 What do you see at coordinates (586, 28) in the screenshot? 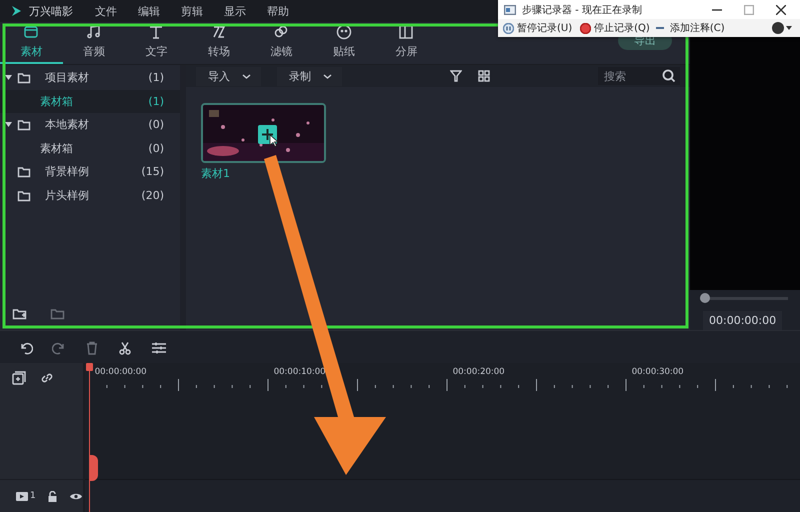
I see `stop-icon` at bounding box center [586, 28].